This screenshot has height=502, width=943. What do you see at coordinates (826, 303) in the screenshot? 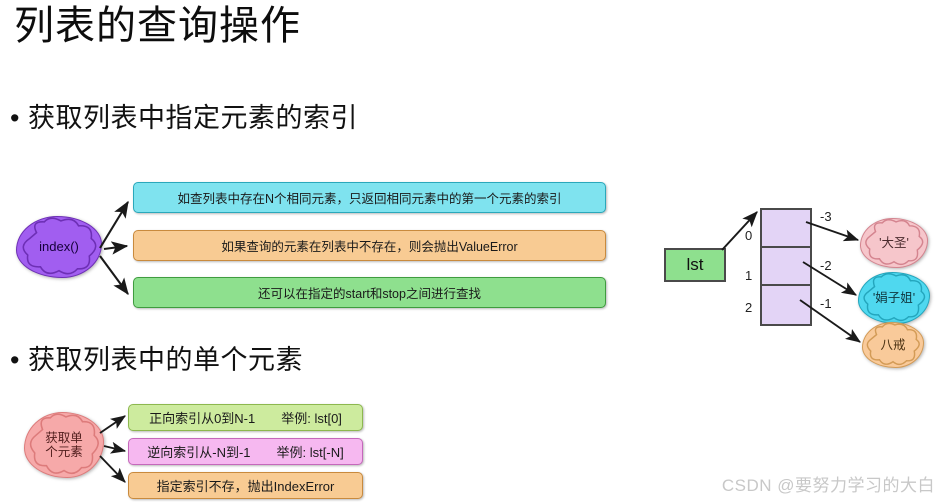
I see `negative-index-label-2: -1` at bounding box center [826, 303].